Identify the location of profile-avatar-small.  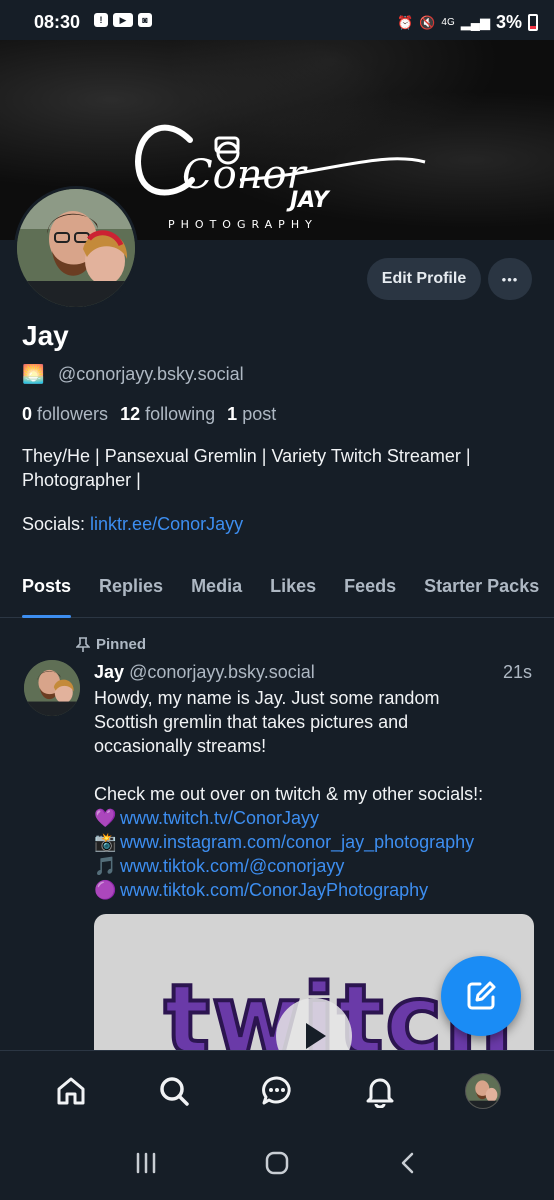
(482, 1090).